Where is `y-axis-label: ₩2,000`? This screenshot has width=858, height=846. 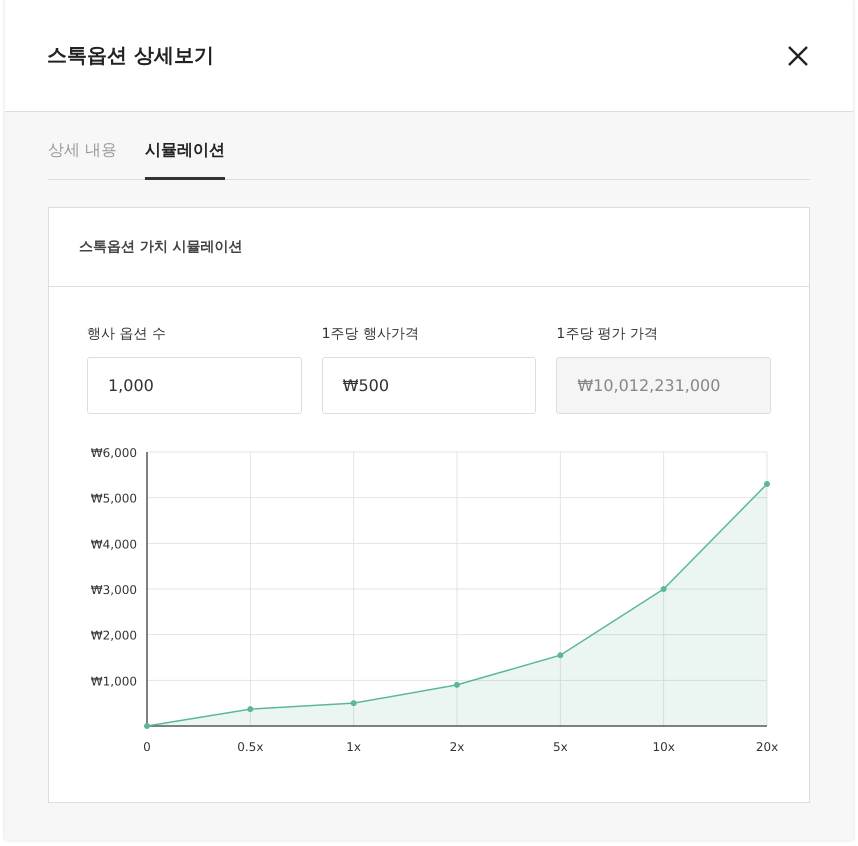
y-axis-label: ₩2,000 is located at coordinates (113, 635).